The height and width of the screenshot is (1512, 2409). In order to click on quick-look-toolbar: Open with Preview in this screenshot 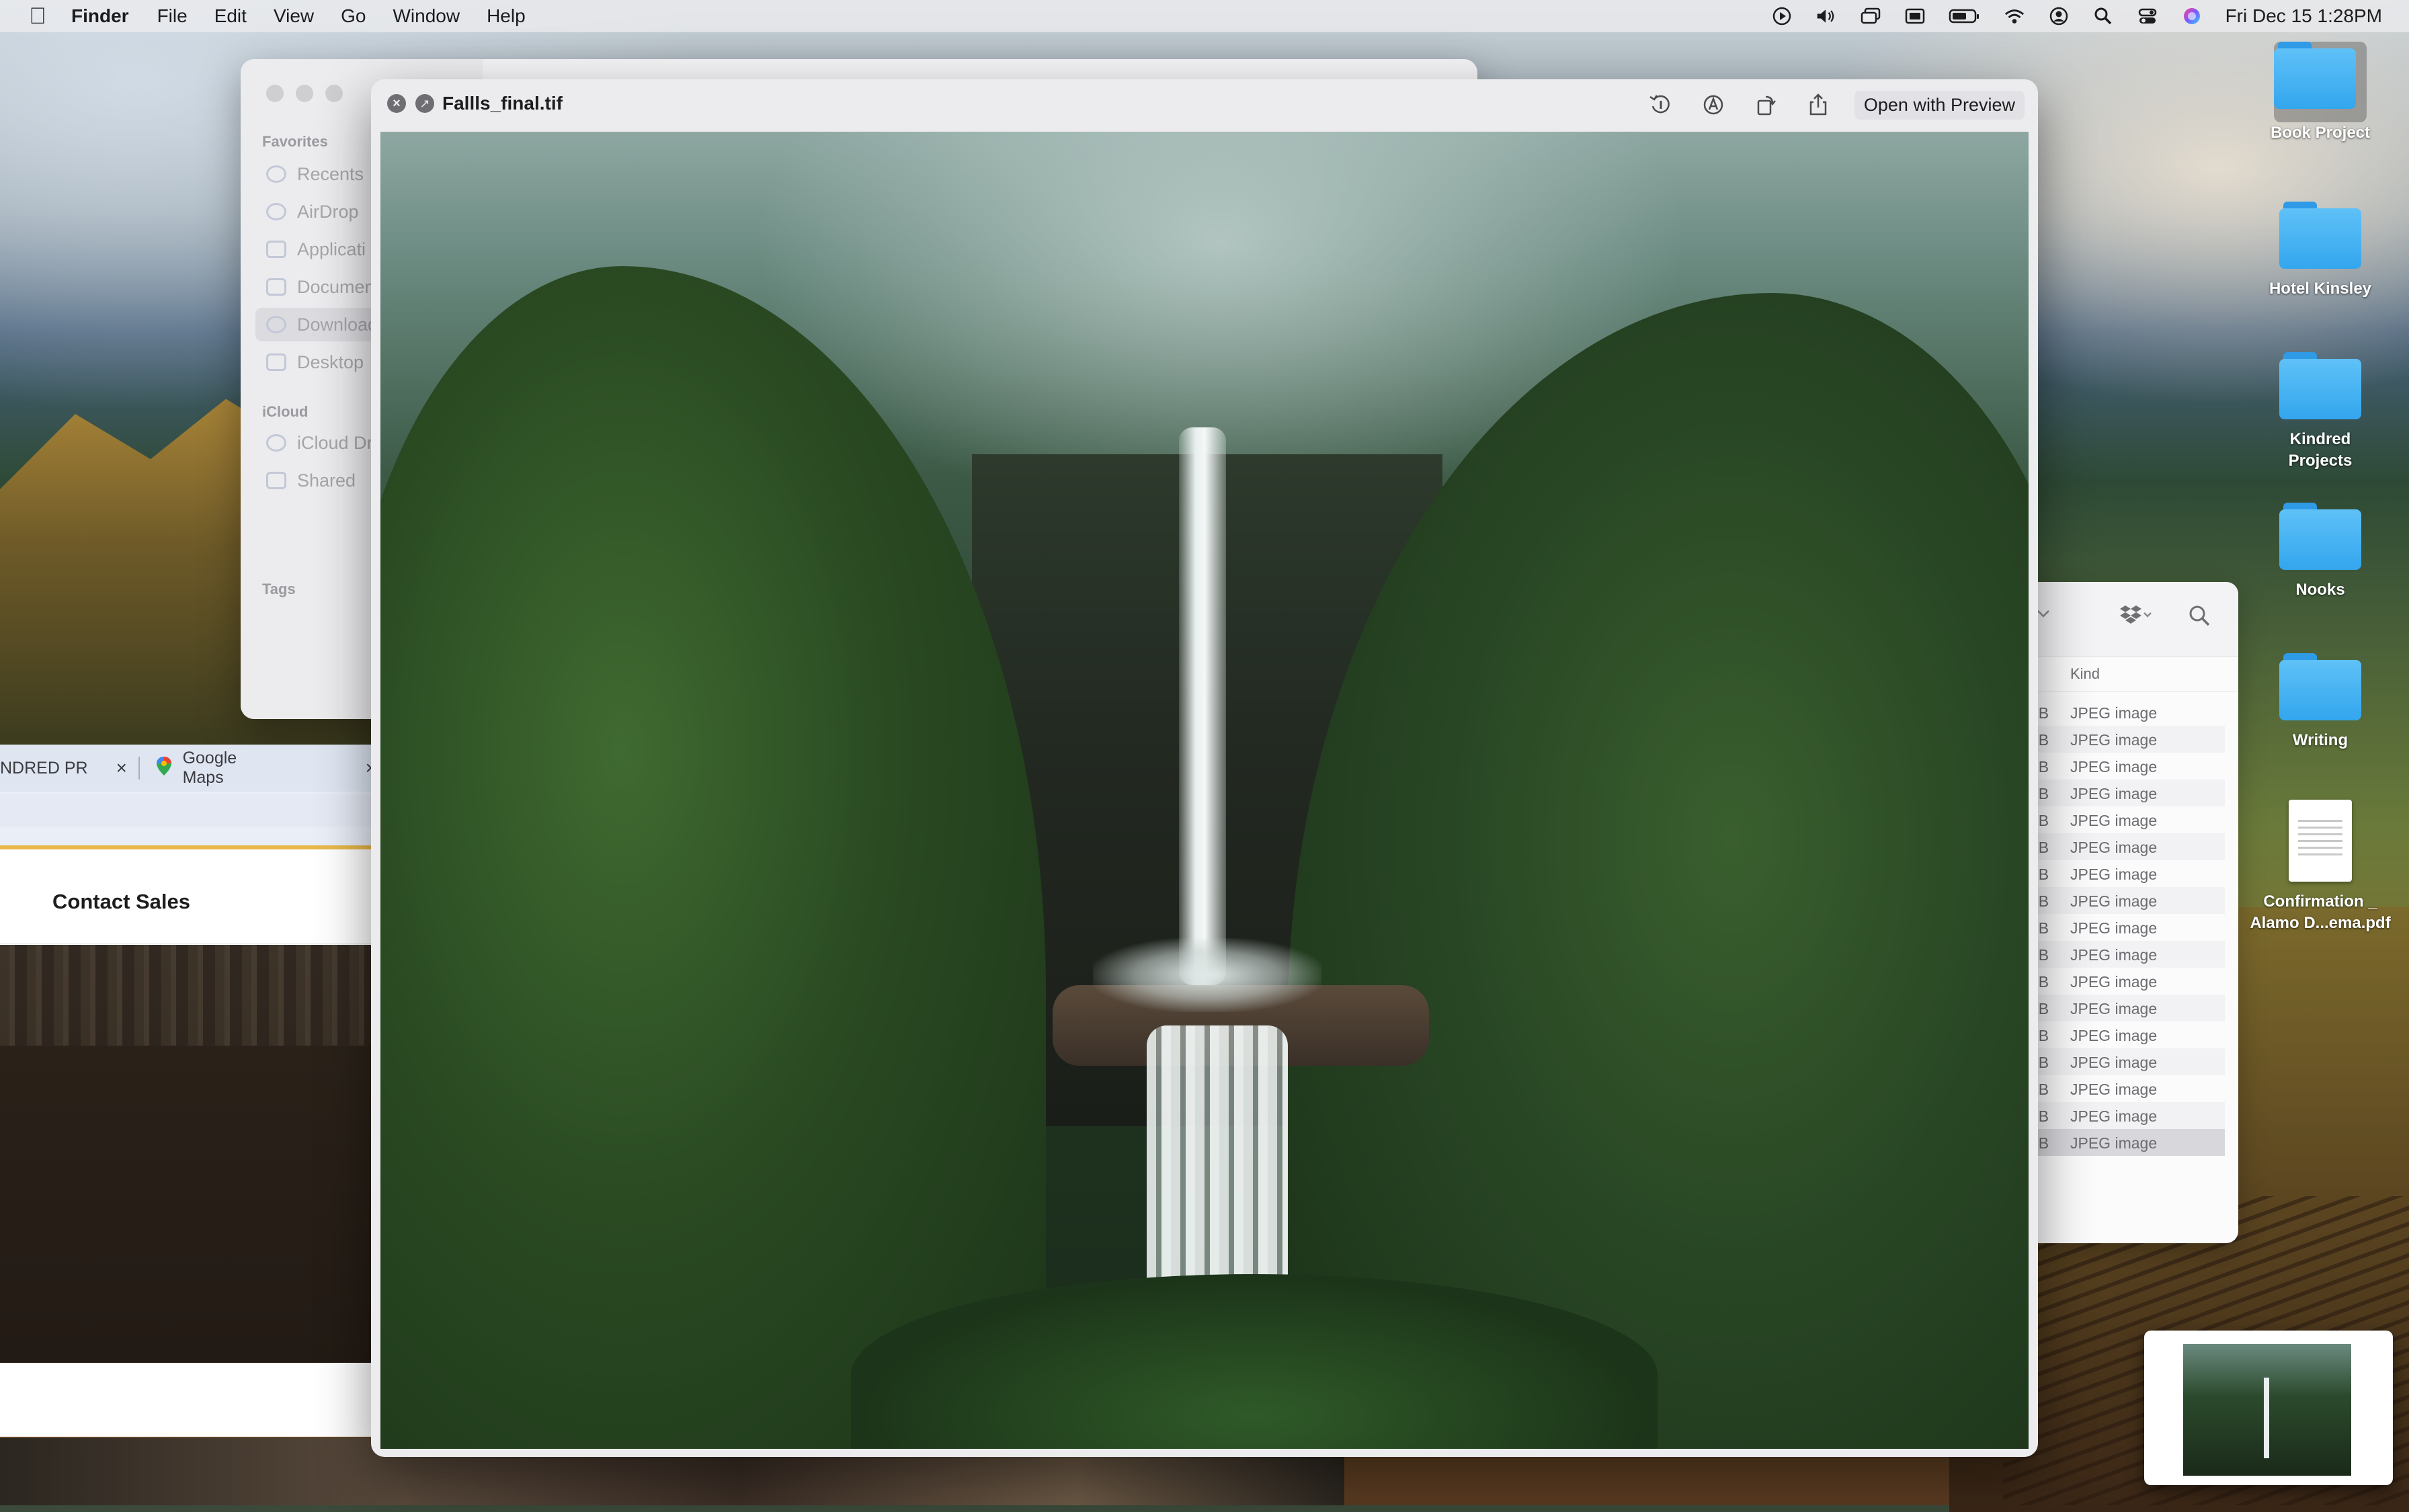, I will do `click(1835, 105)`.